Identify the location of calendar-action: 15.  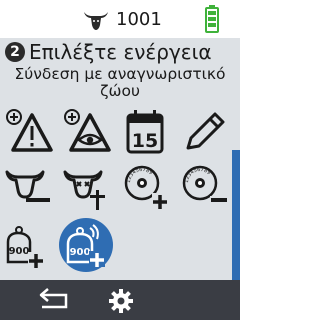
(147, 132).